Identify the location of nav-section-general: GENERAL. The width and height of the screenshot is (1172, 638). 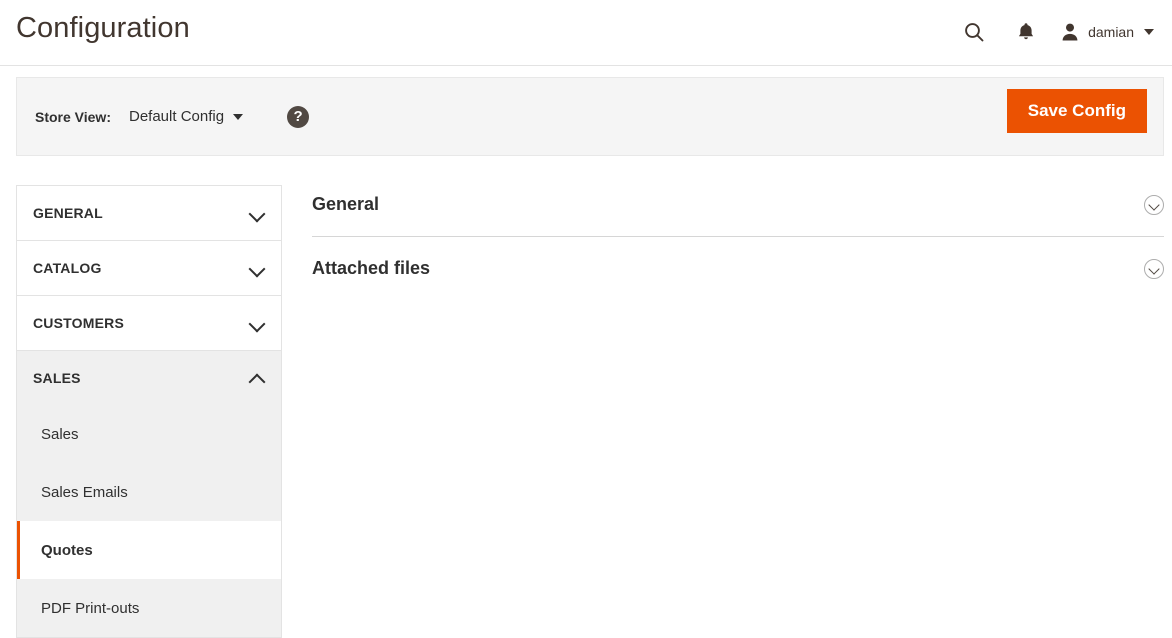
(149, 212).